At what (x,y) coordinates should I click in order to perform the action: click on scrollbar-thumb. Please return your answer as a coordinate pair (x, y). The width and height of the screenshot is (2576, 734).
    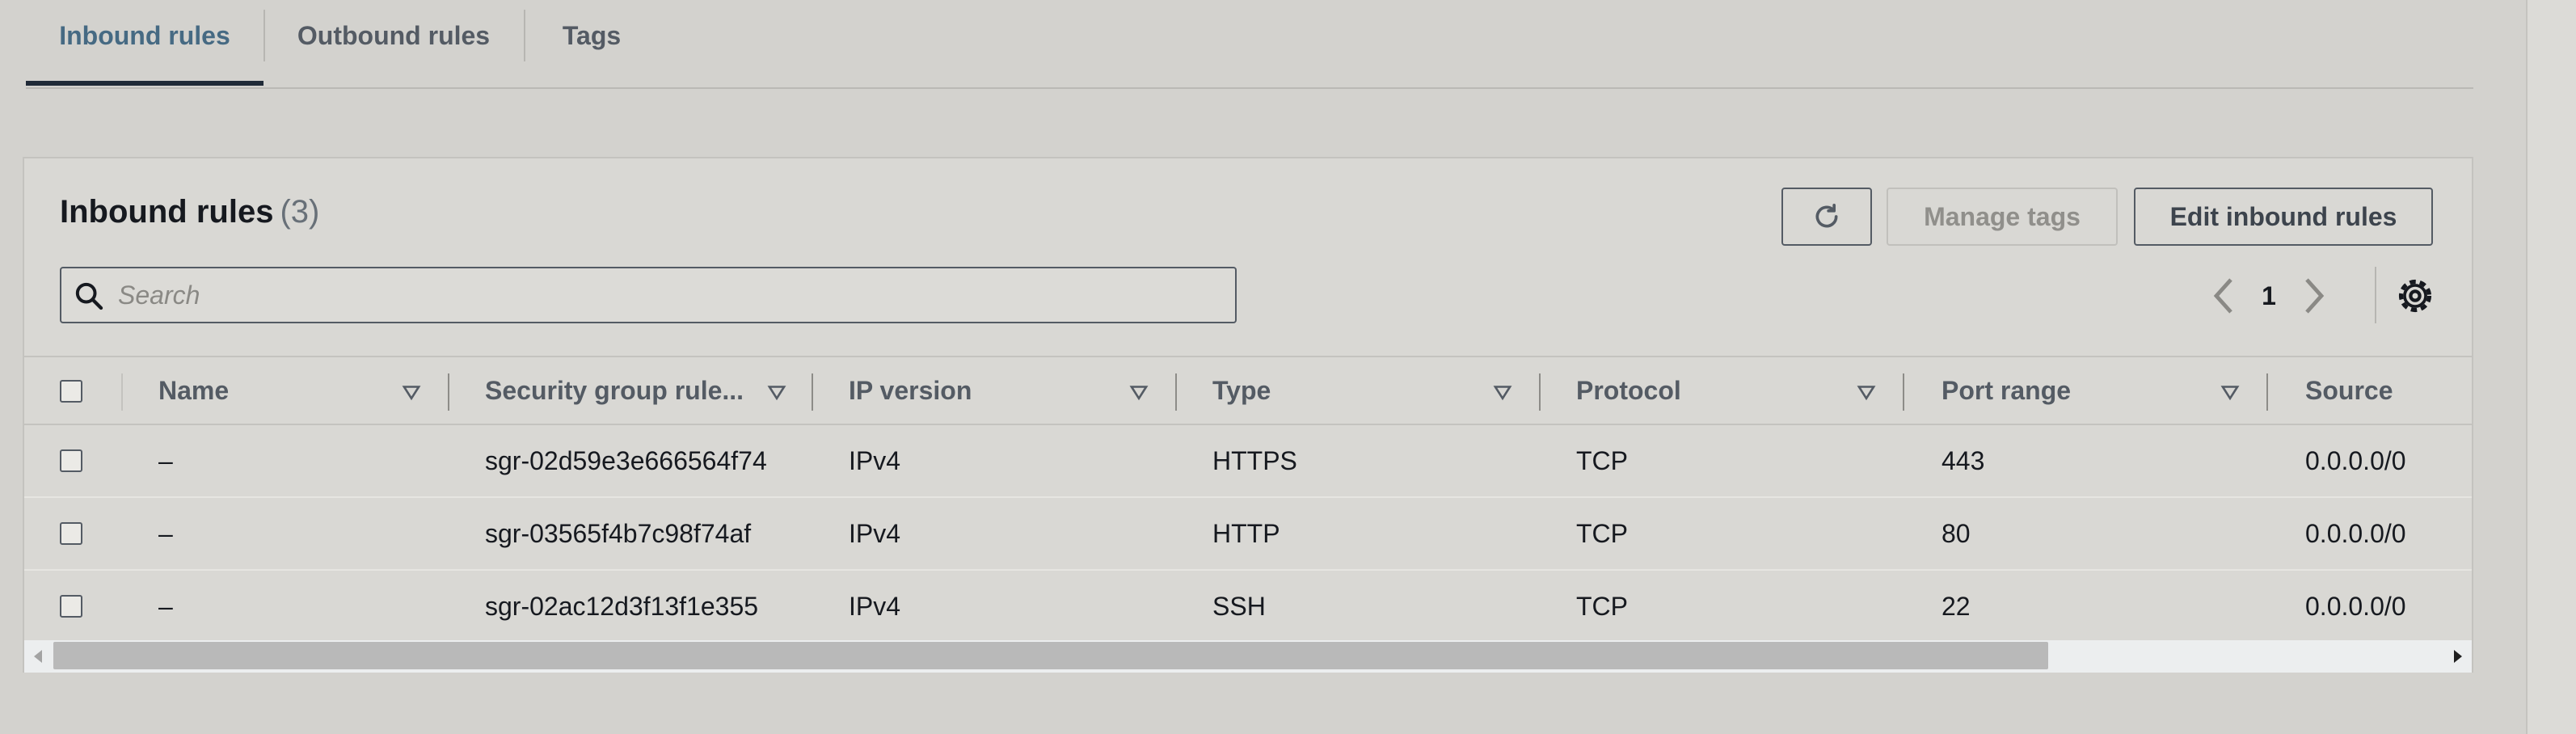
    Looking at the image, I should click on (1050, 655).